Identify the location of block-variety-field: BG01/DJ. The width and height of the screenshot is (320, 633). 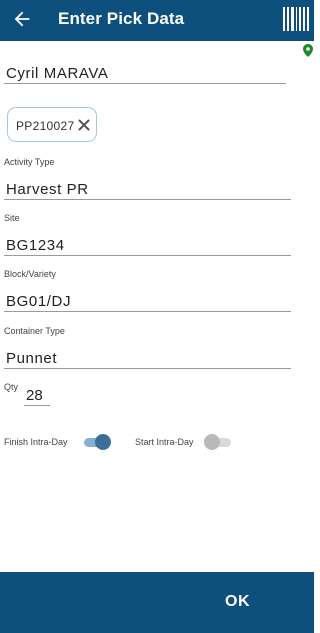
(38, 301).